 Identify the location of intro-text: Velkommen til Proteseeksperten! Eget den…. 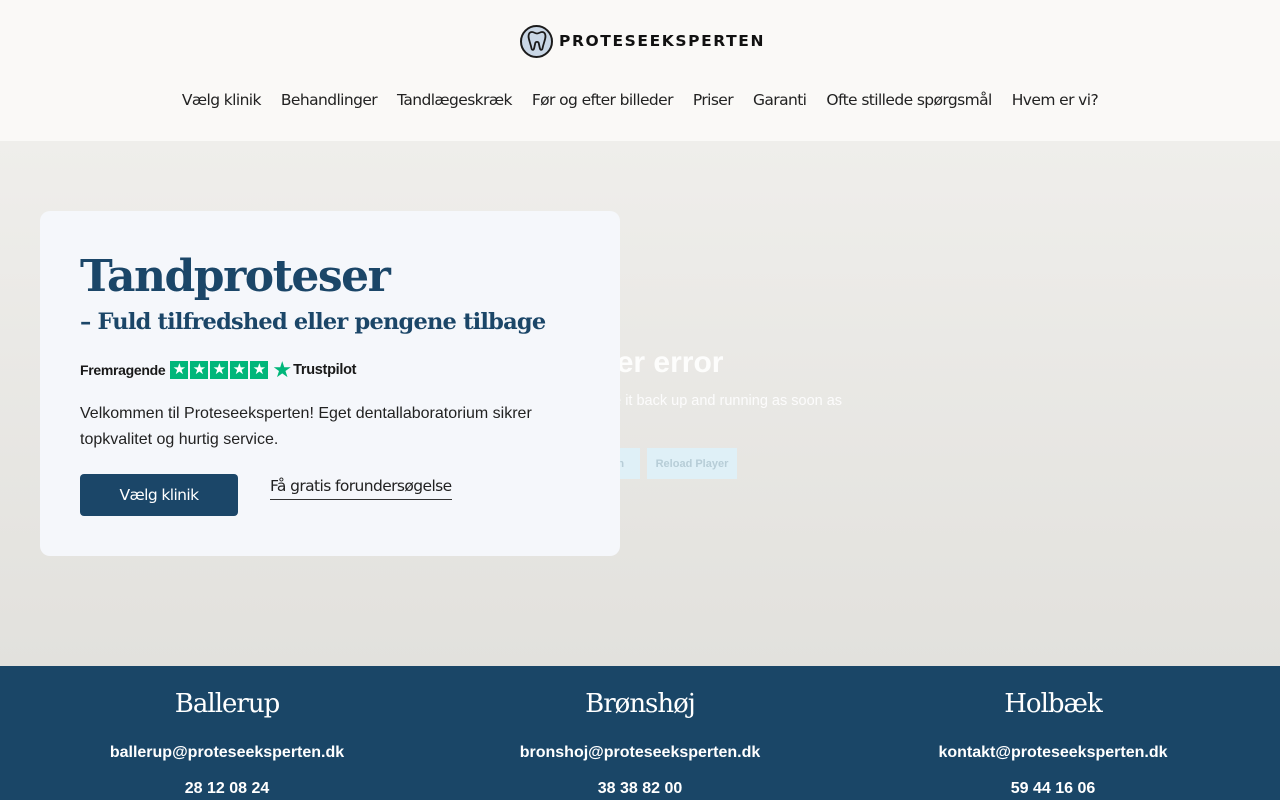
(306, 426).